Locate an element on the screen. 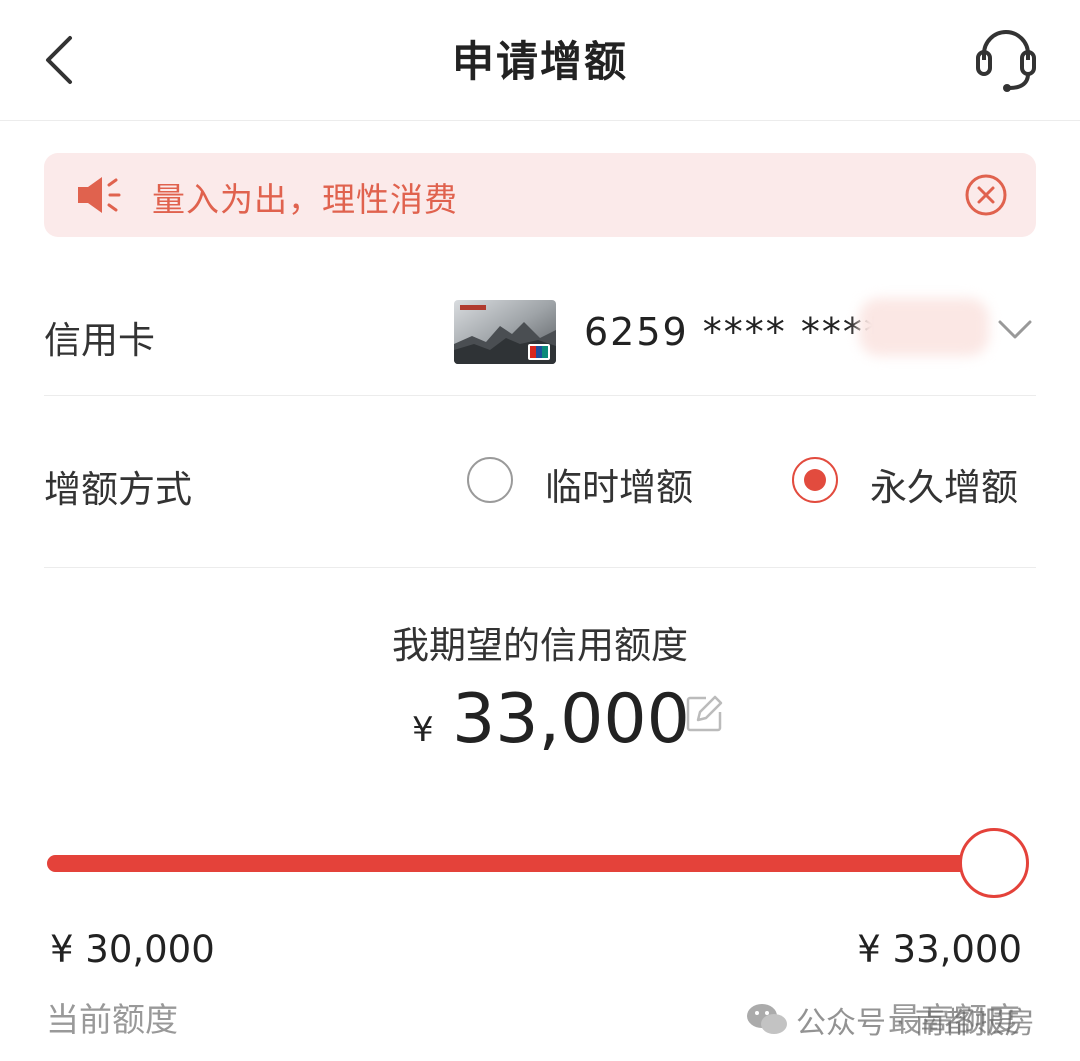  credit-card-selector: 信用卡 6259 **** **** is located at coordinates (540, 333).